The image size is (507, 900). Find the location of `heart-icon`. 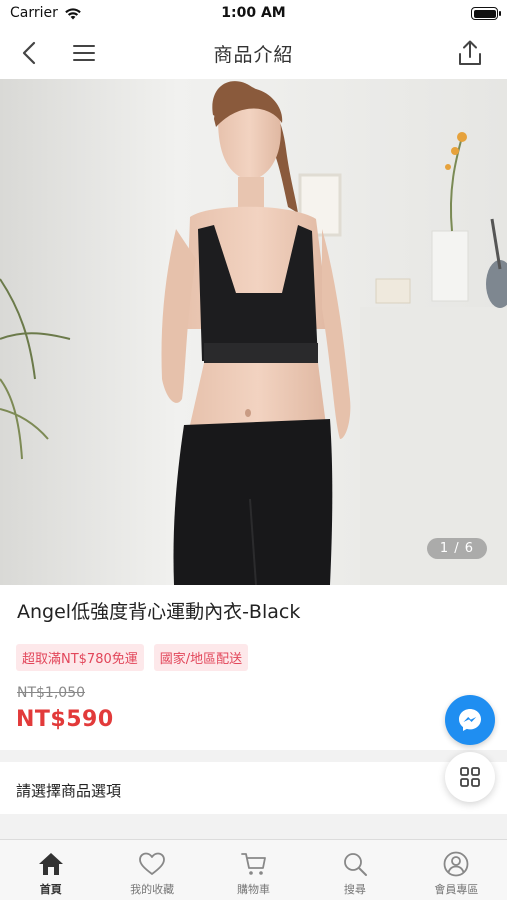

heart-icon is located at coordinates (152, 863).